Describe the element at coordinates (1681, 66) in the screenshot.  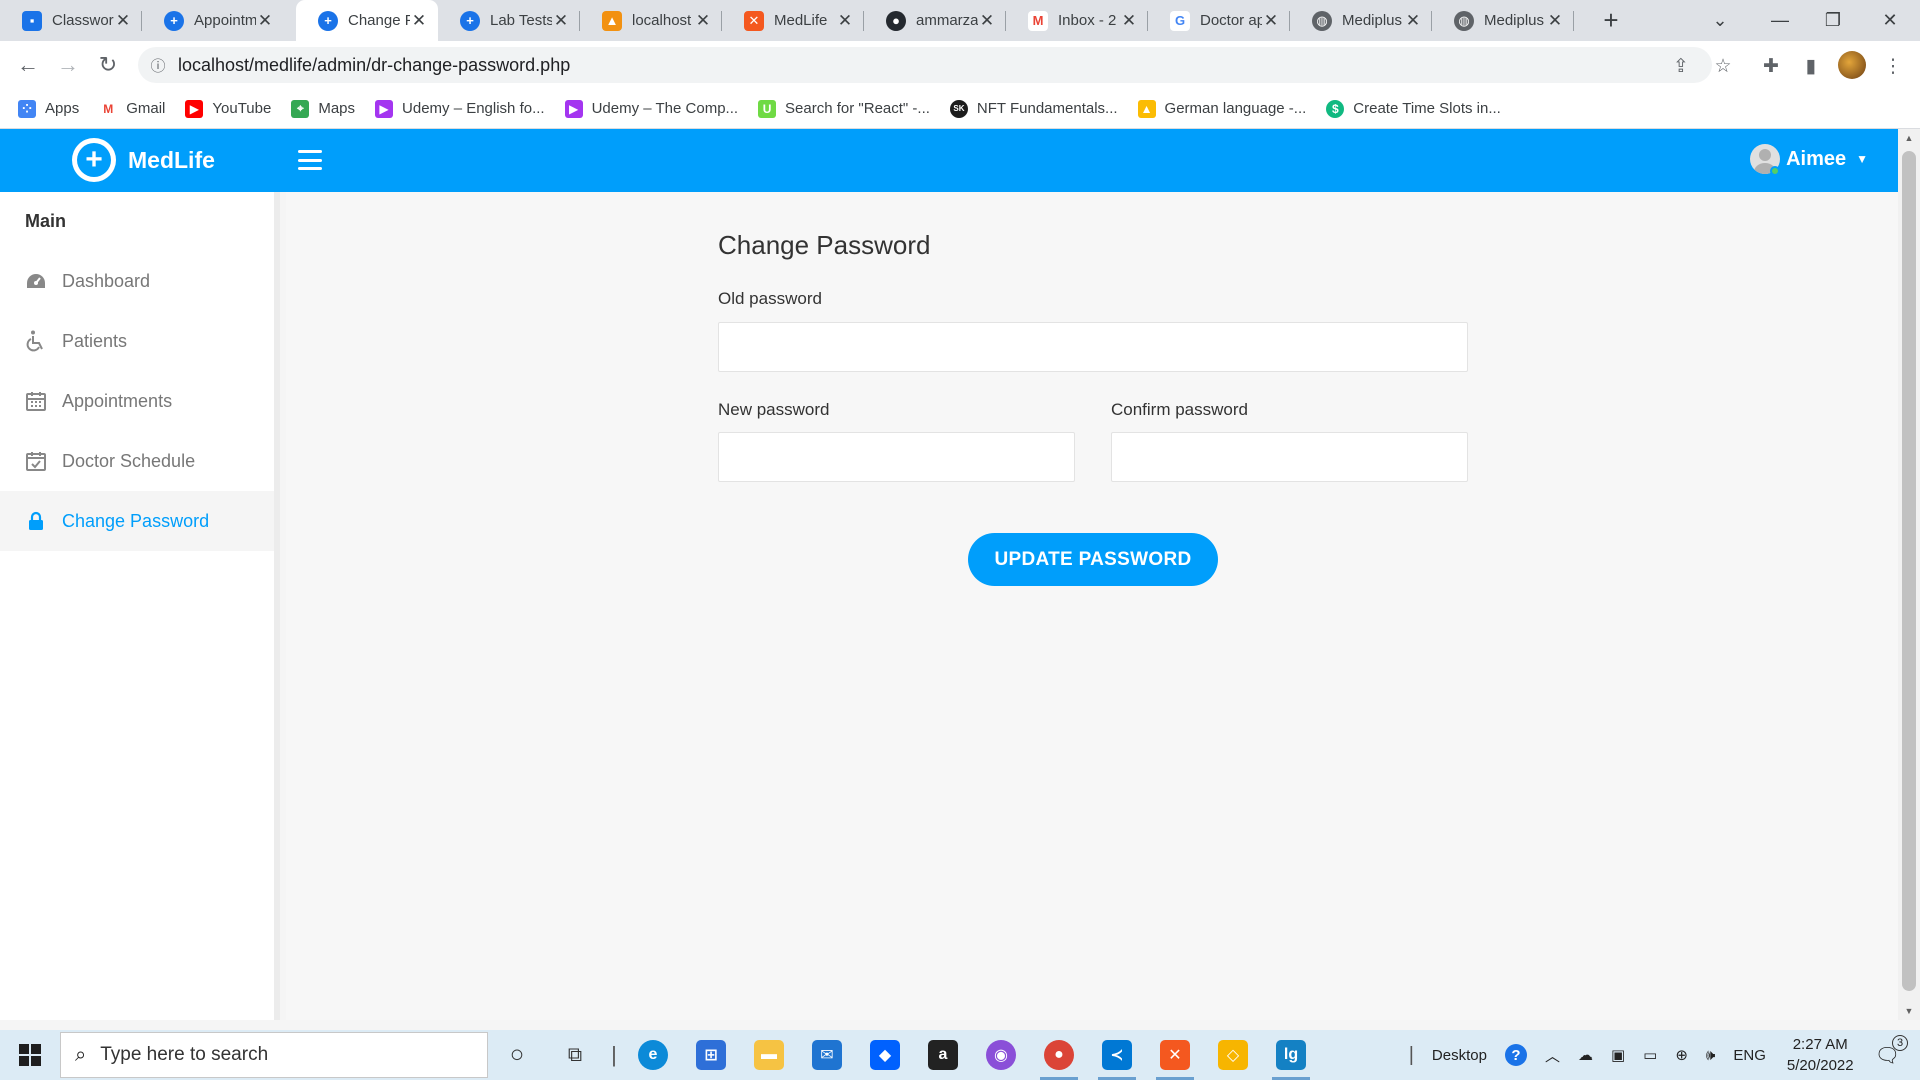
I see `share-icon: ⇪` at that location.